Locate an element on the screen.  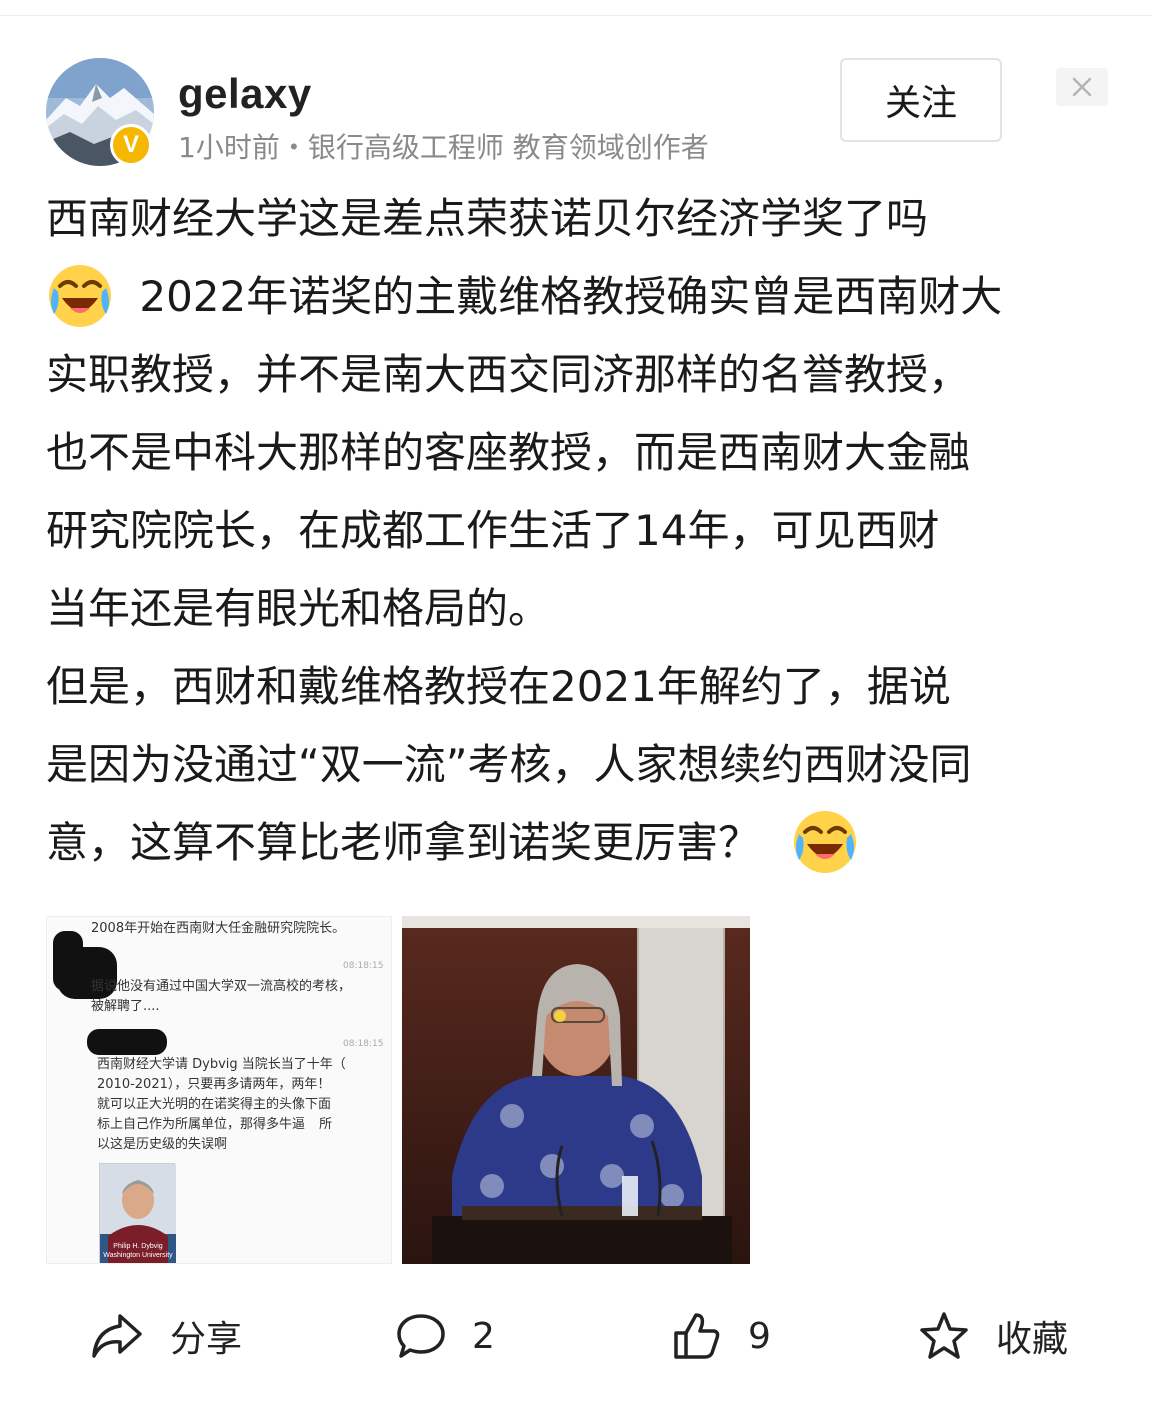
post-line: 当年还是有眼光和格局的。 is located at coordinates (298, 608).